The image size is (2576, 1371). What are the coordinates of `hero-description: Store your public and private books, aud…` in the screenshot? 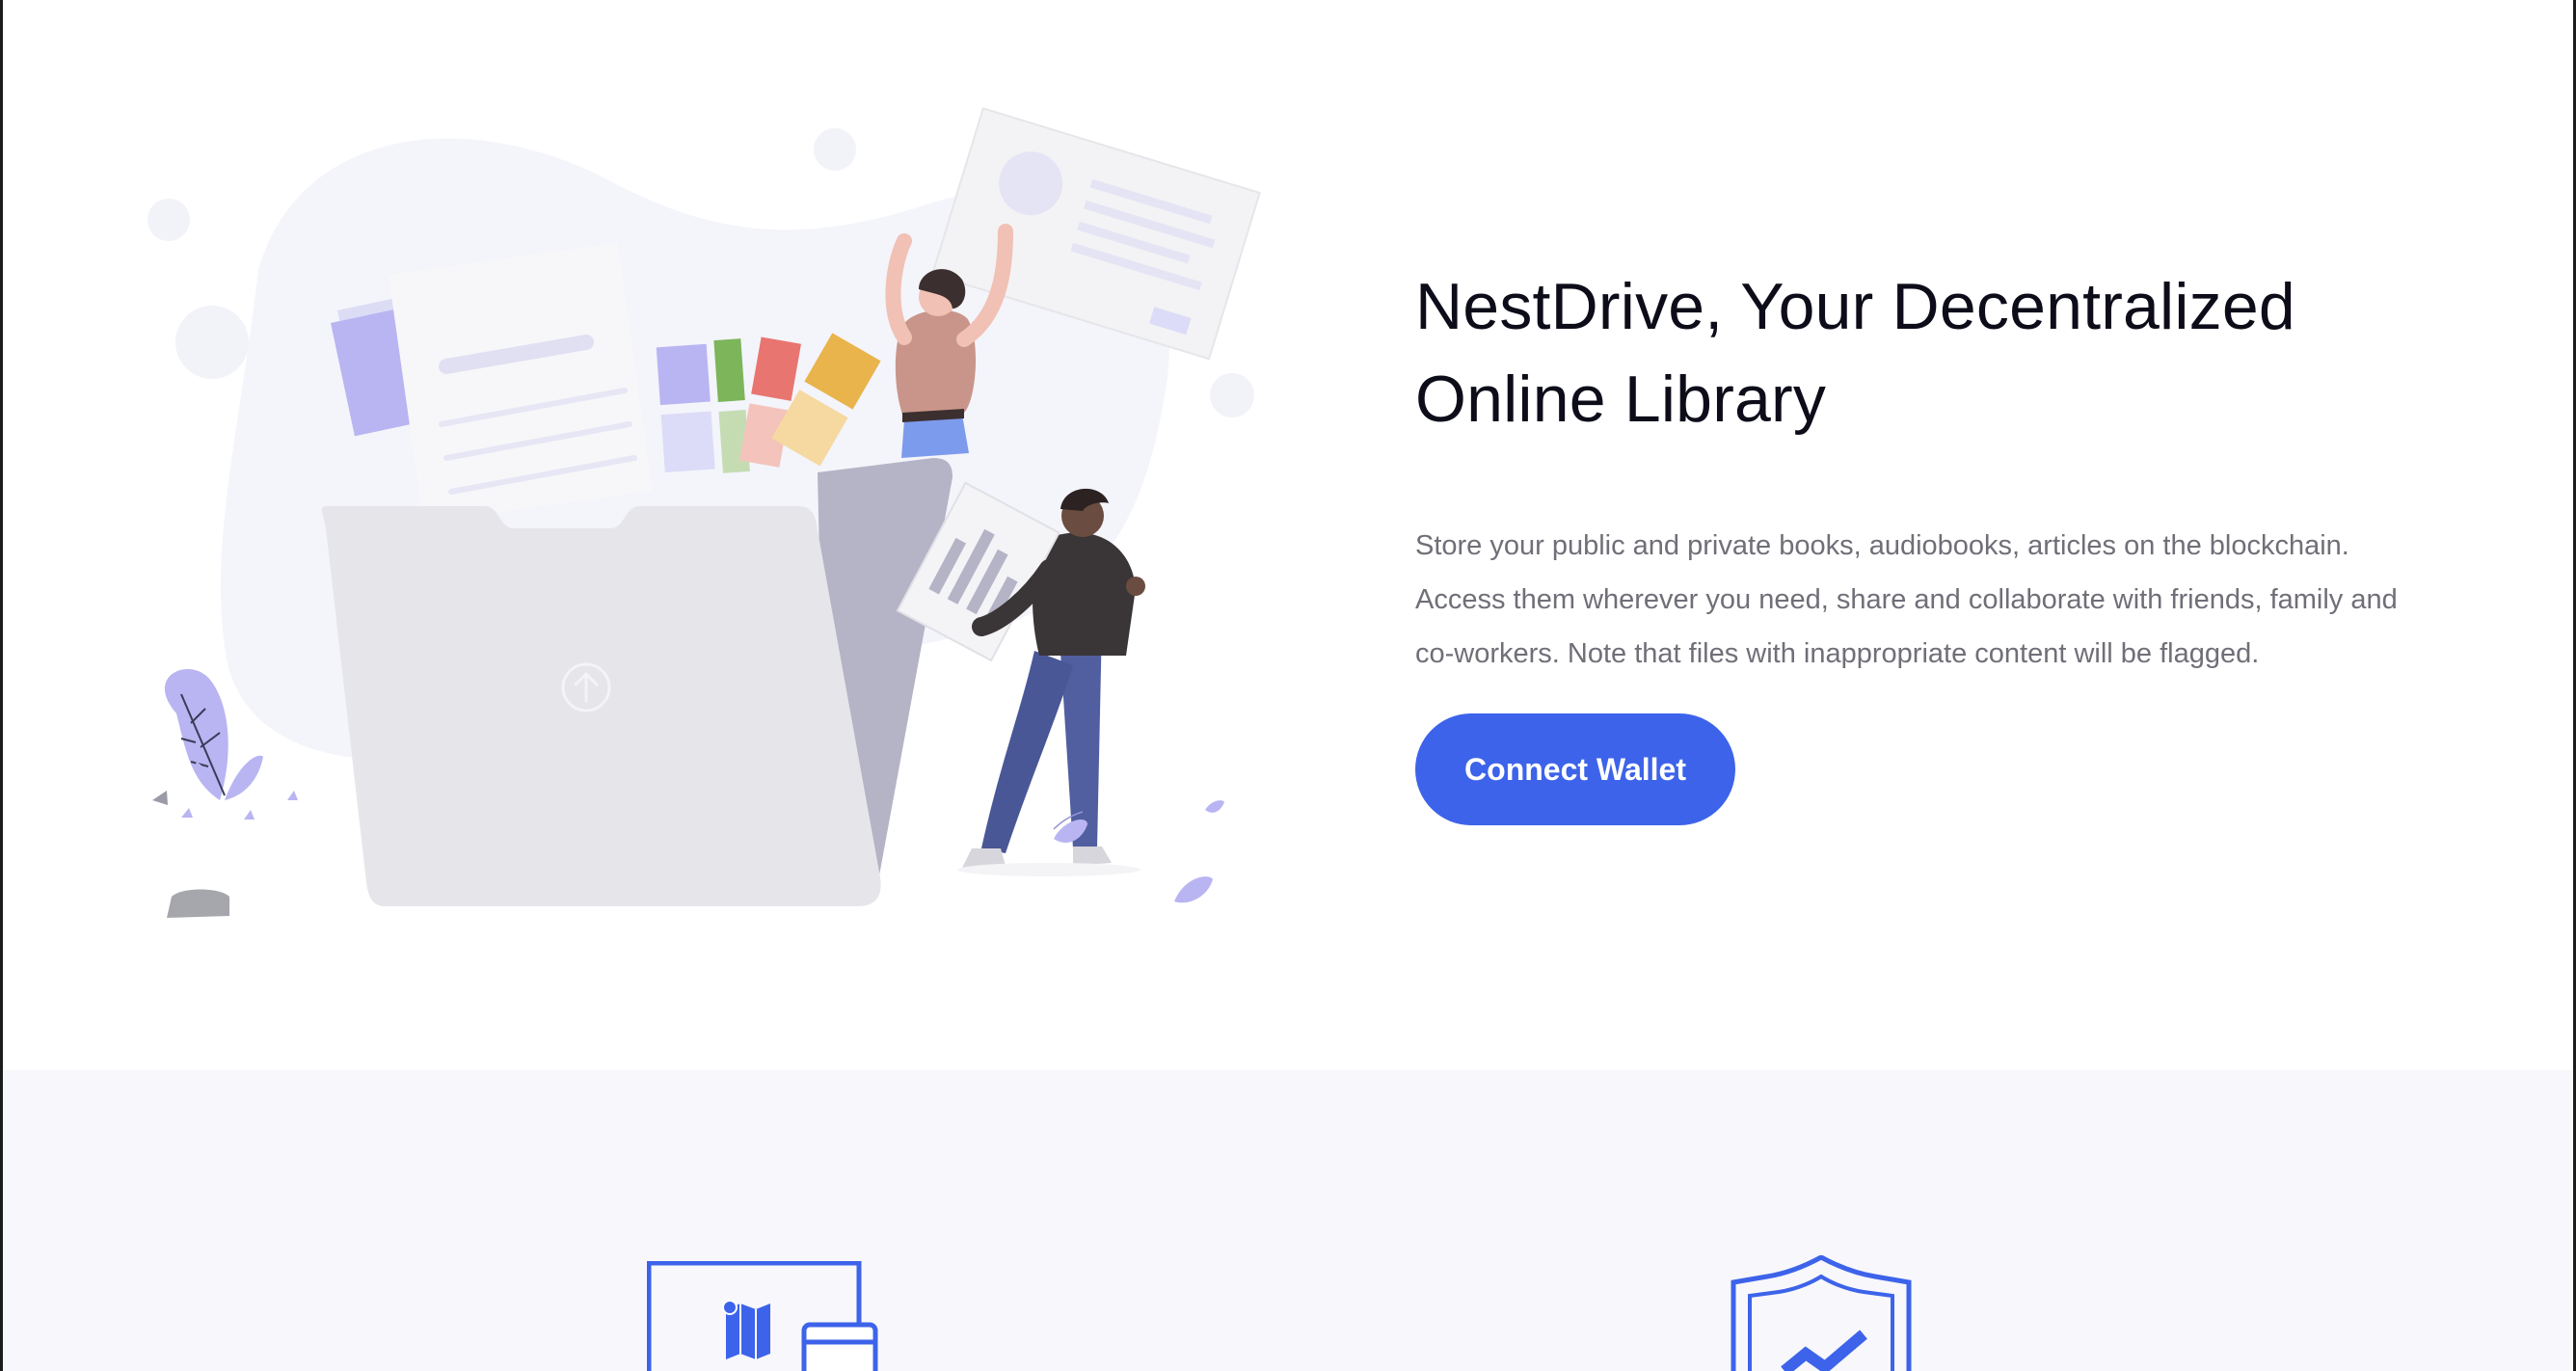 It's located at (1907, 600).